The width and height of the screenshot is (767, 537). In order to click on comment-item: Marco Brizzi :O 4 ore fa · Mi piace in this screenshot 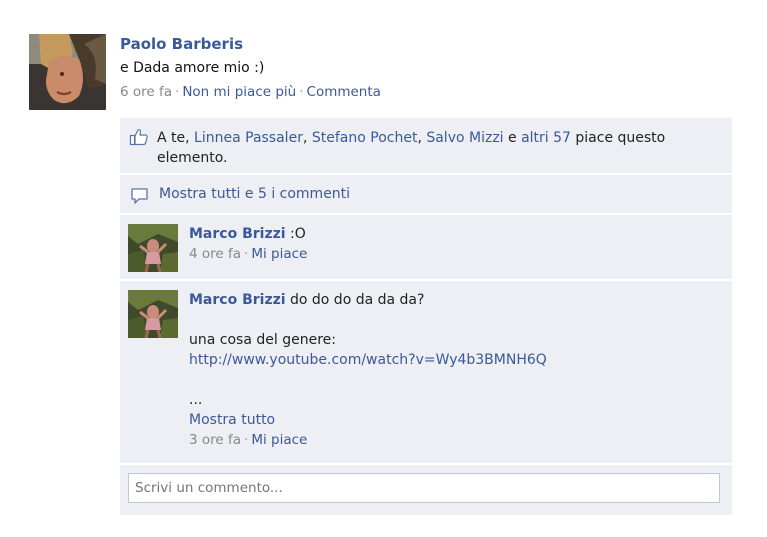, I will do `click(426, 247)`.